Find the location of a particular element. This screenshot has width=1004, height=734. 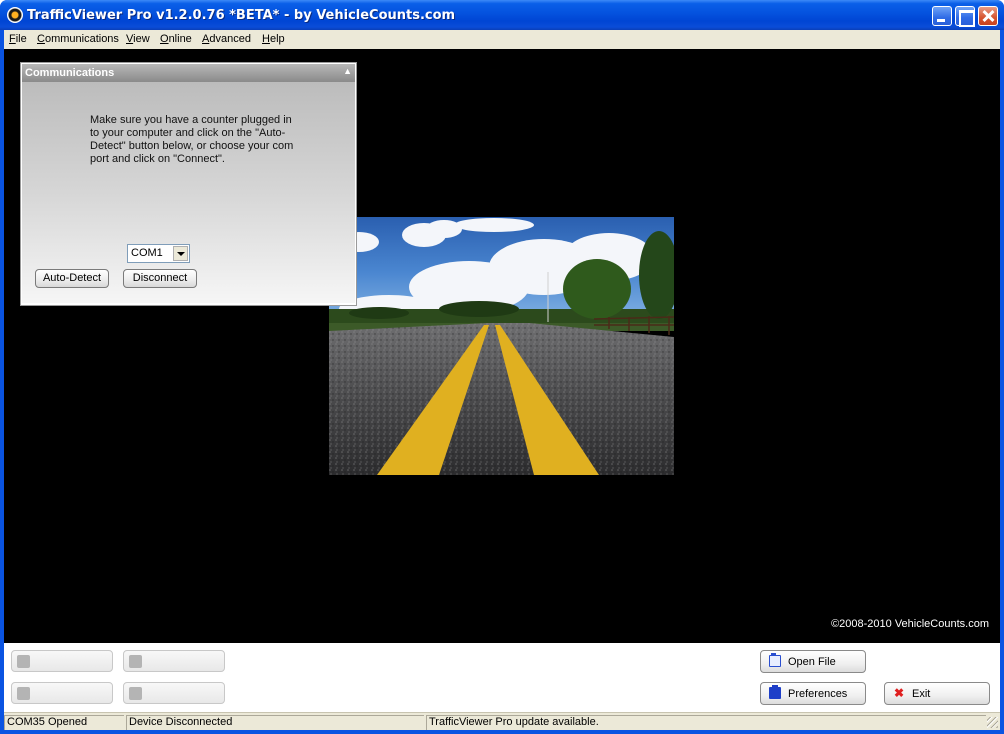

app-icon is located at coordinates (15, 15).